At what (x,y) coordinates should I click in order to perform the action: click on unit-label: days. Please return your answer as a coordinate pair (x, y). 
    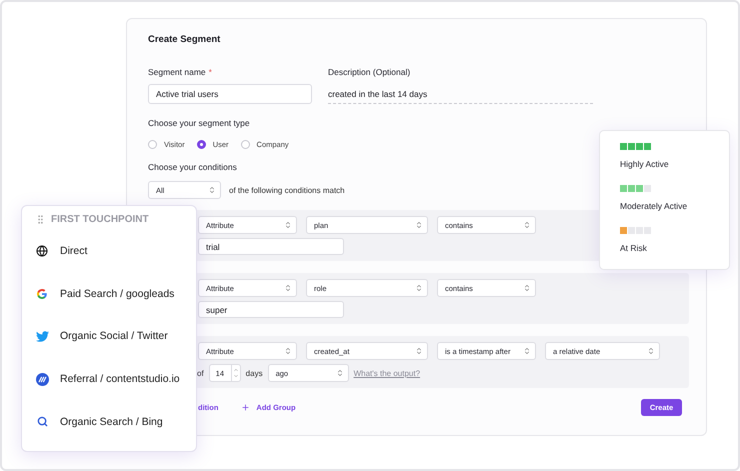
    Looking at the image, I should click on (254, 373).